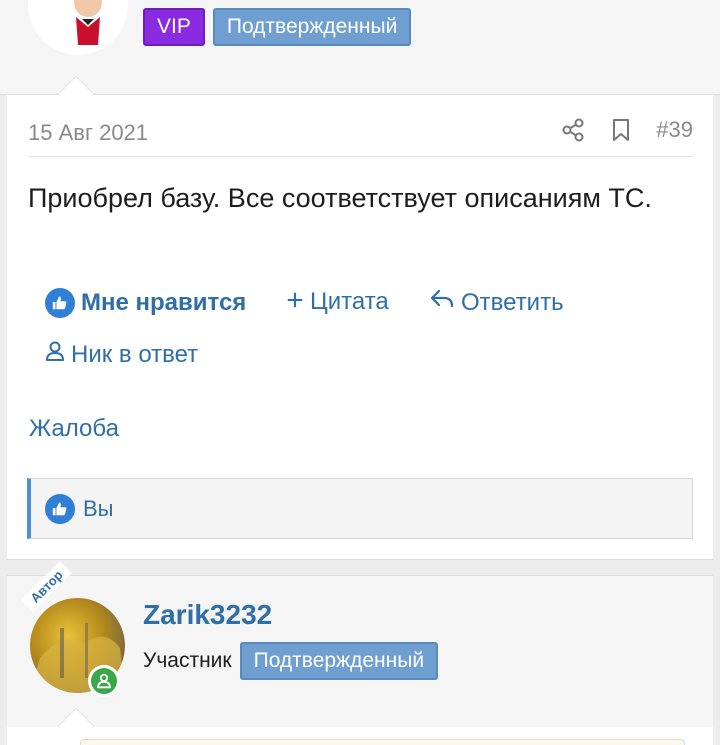 This screenshot has height=745, width=720. I want to click on next-post-card, so click(360, 736).